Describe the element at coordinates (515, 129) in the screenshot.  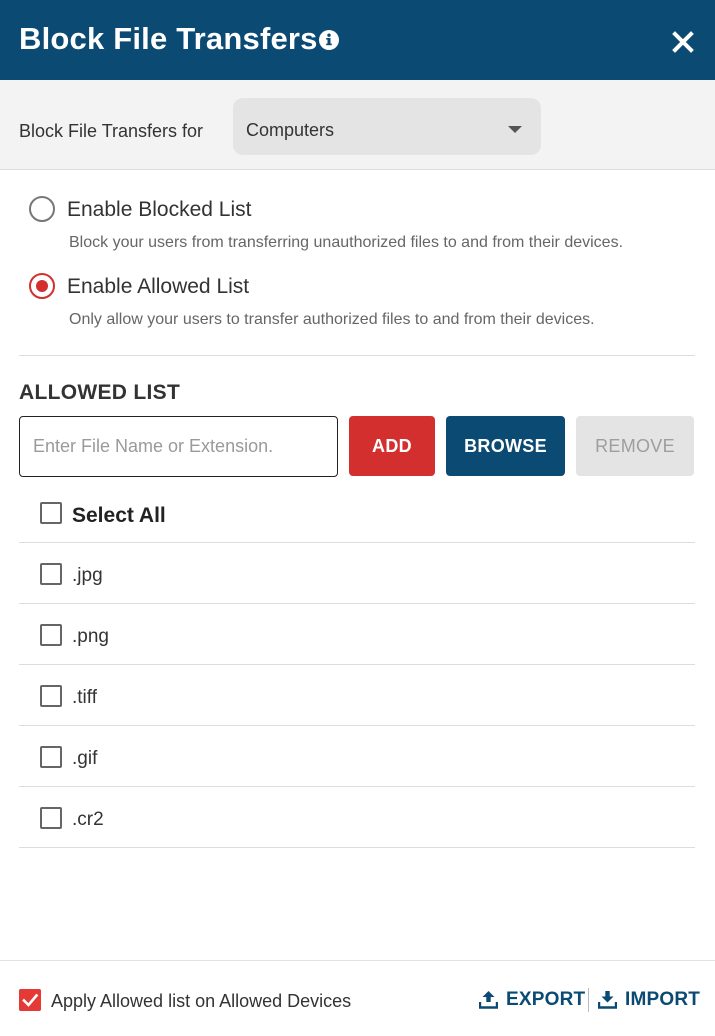
I see `chevron-down-icon` at that location.